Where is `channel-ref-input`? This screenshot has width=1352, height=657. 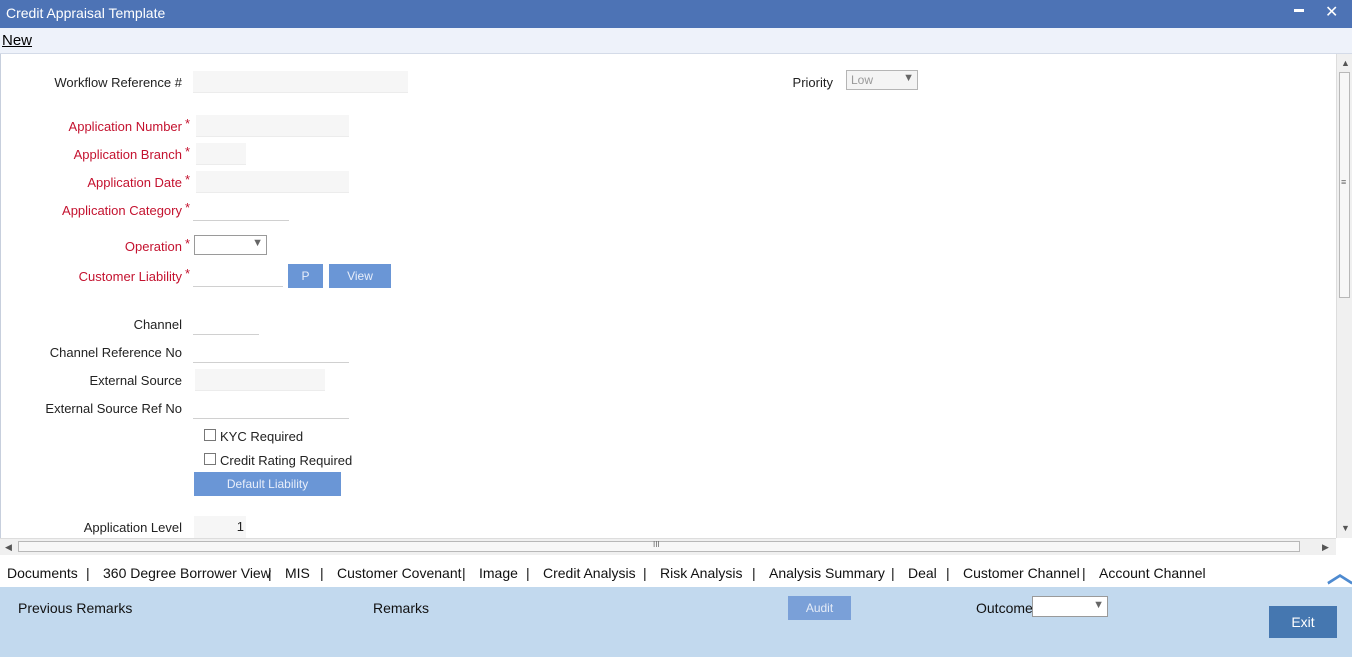 channel-ref-input is located at coordinates (271, 352).